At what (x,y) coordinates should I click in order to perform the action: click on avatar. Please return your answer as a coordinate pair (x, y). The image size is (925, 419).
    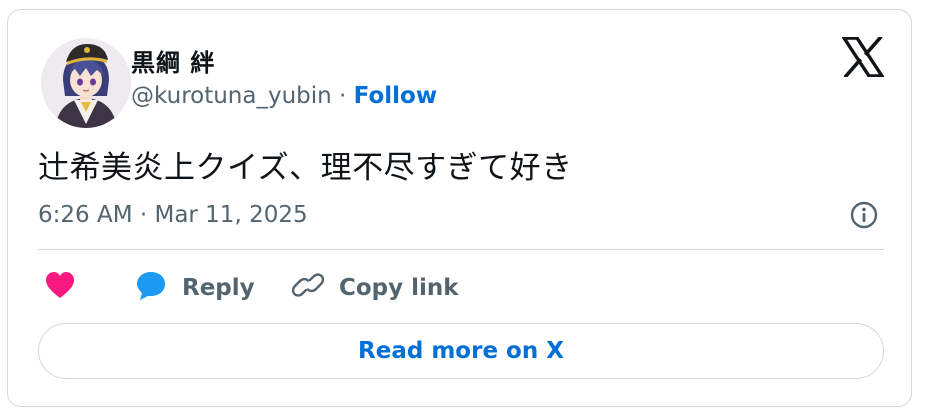
    Looking at the image, I should click on (86, 83).